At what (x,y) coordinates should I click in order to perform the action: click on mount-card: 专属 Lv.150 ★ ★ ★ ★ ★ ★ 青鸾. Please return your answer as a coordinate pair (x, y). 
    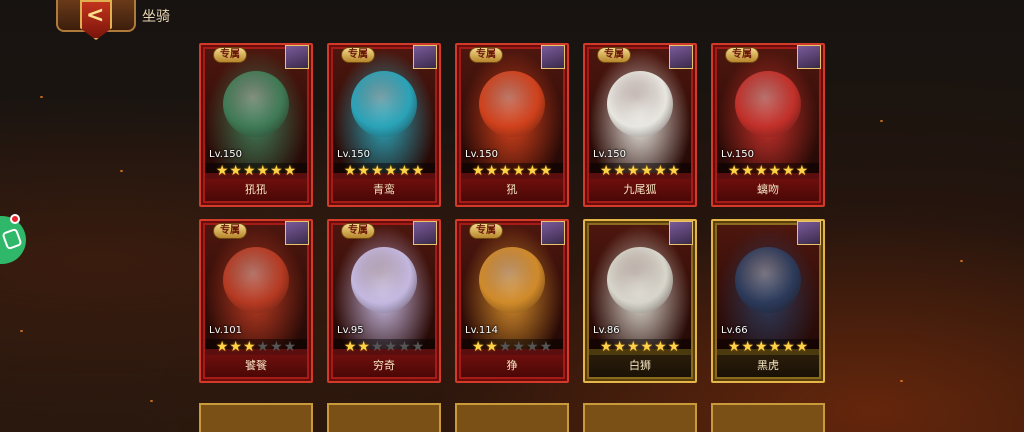
    Looking at the image, I should click on (384, 125).